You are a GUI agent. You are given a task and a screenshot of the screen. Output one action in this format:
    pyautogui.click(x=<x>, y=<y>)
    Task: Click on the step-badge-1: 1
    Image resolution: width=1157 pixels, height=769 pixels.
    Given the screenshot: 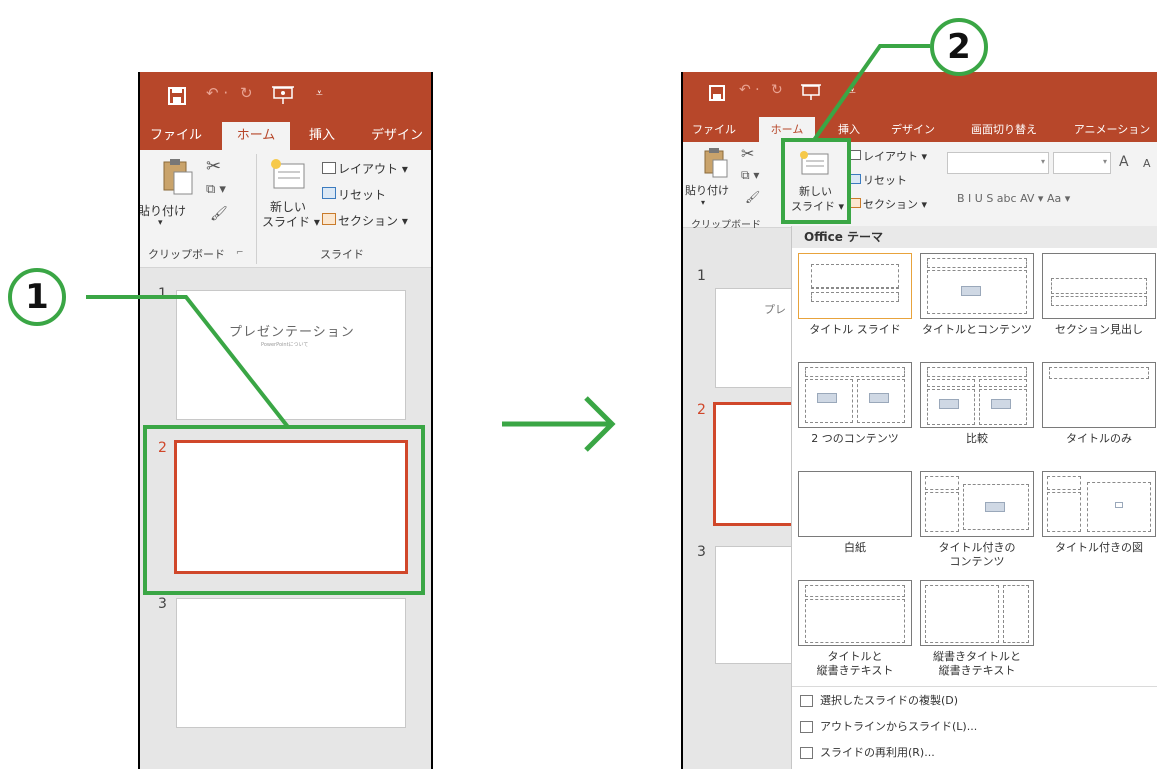 What is the action you would take?
    pyautogui.click(x=37, y=297)
    